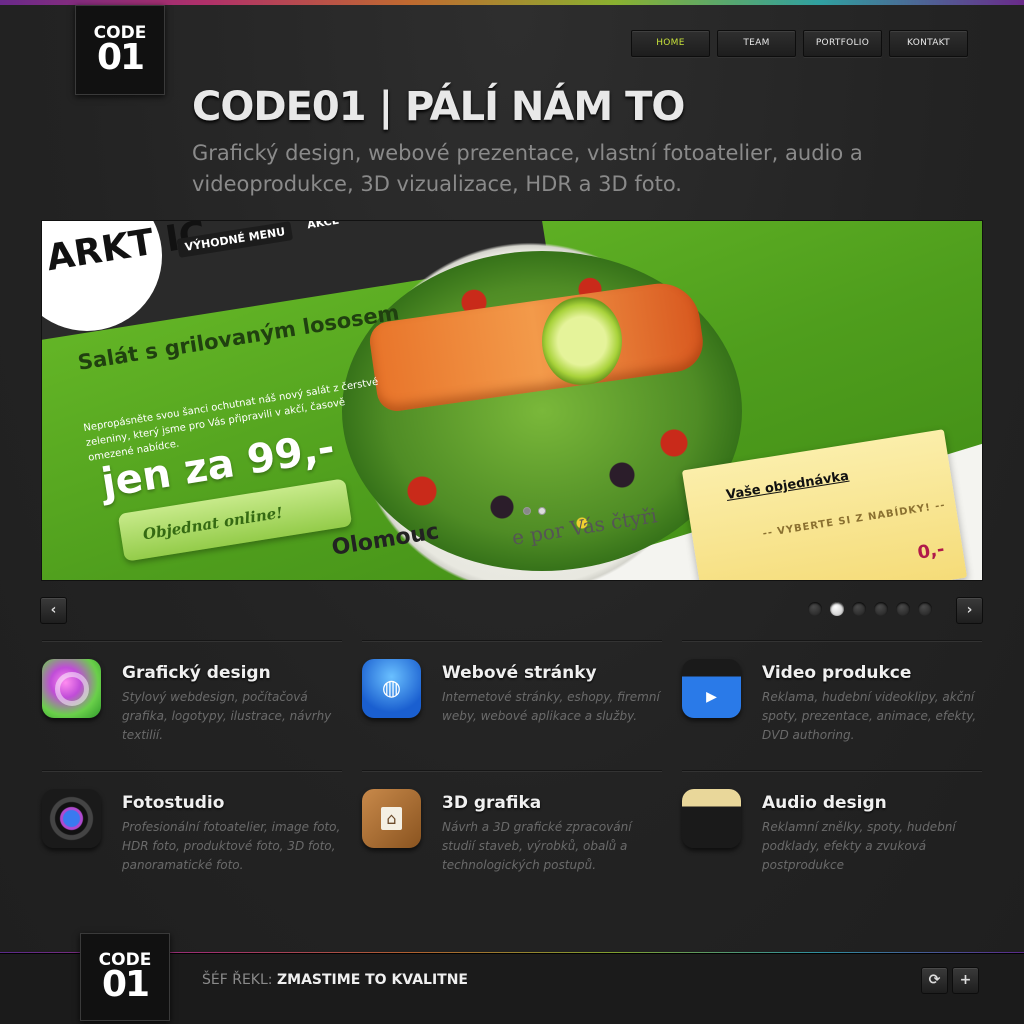 The image size is (1024, 1024). Describe the element at coordinates (173, 803) in the screenshot. I see `service-title: Fotostudio` at that location.